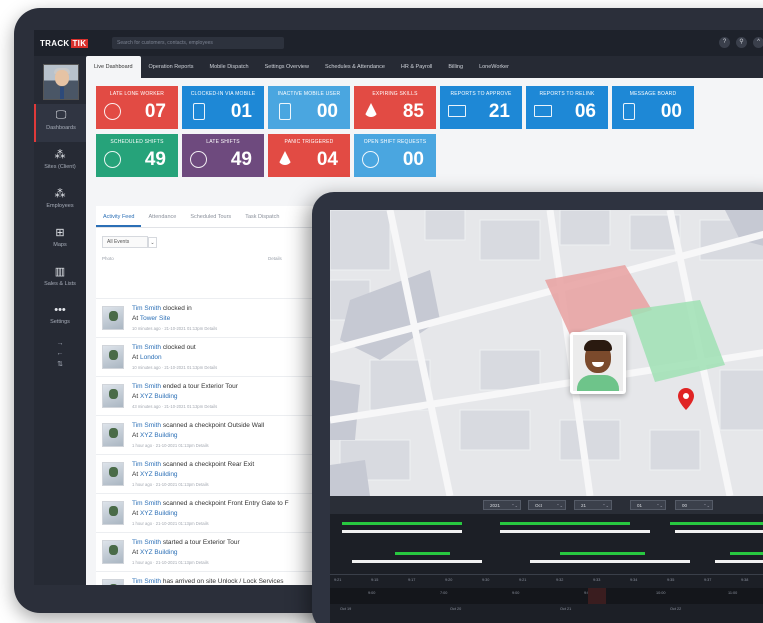 The width and height of the screenshot is (763, 623). What do you see at coordinates (113, 67) in the screenshot?
I see `tab-live-dashboard: Live Dashboard` at bounding box center [113, 67].